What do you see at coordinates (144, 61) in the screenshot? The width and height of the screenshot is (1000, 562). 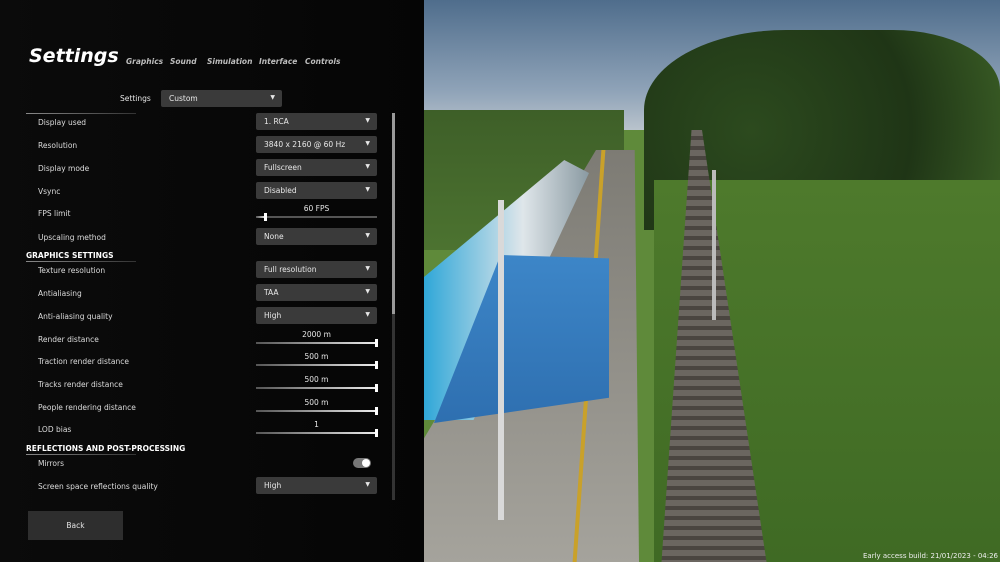 I see `tab-graphics: Graphics` at bounding box center [144, 61].